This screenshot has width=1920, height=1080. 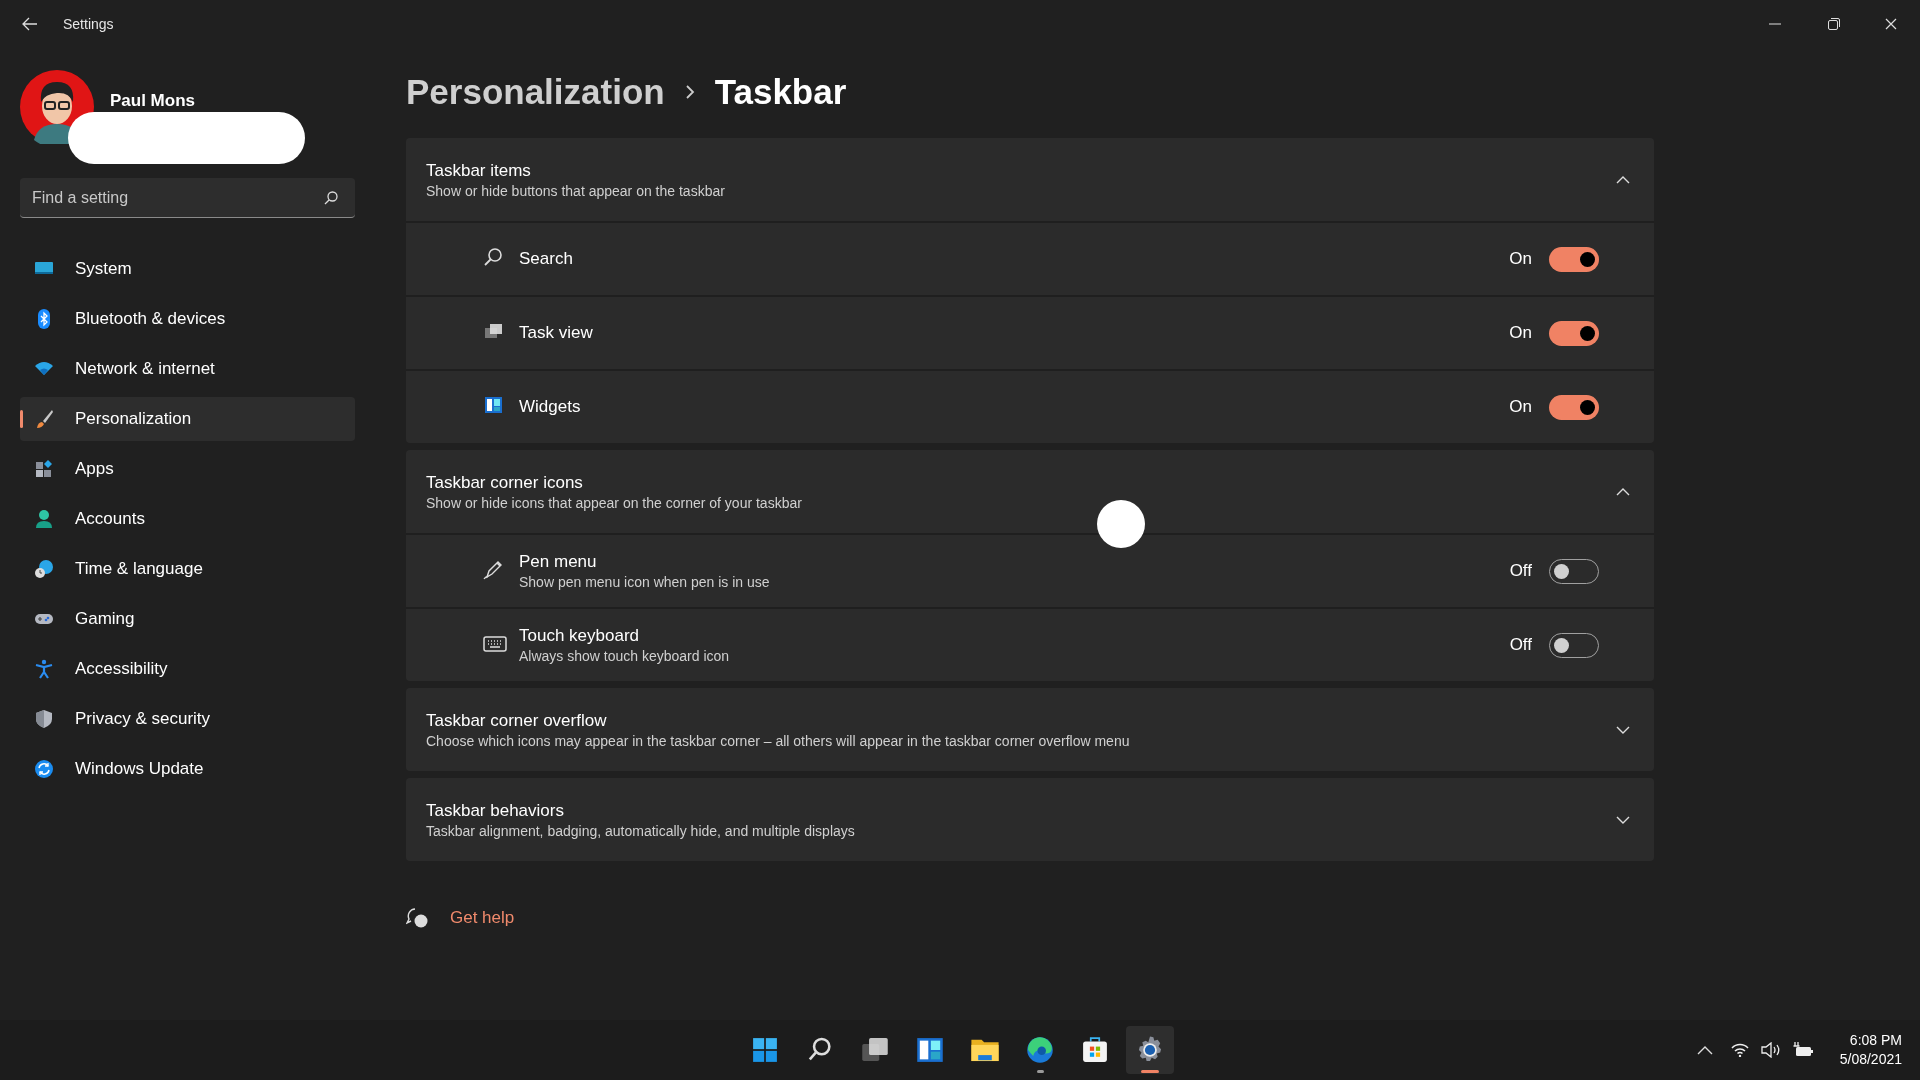 What do you see at coordinates (187, 198) in the screenshot?
I see `search-field: Find a setting` at bounding box center [187, 198].